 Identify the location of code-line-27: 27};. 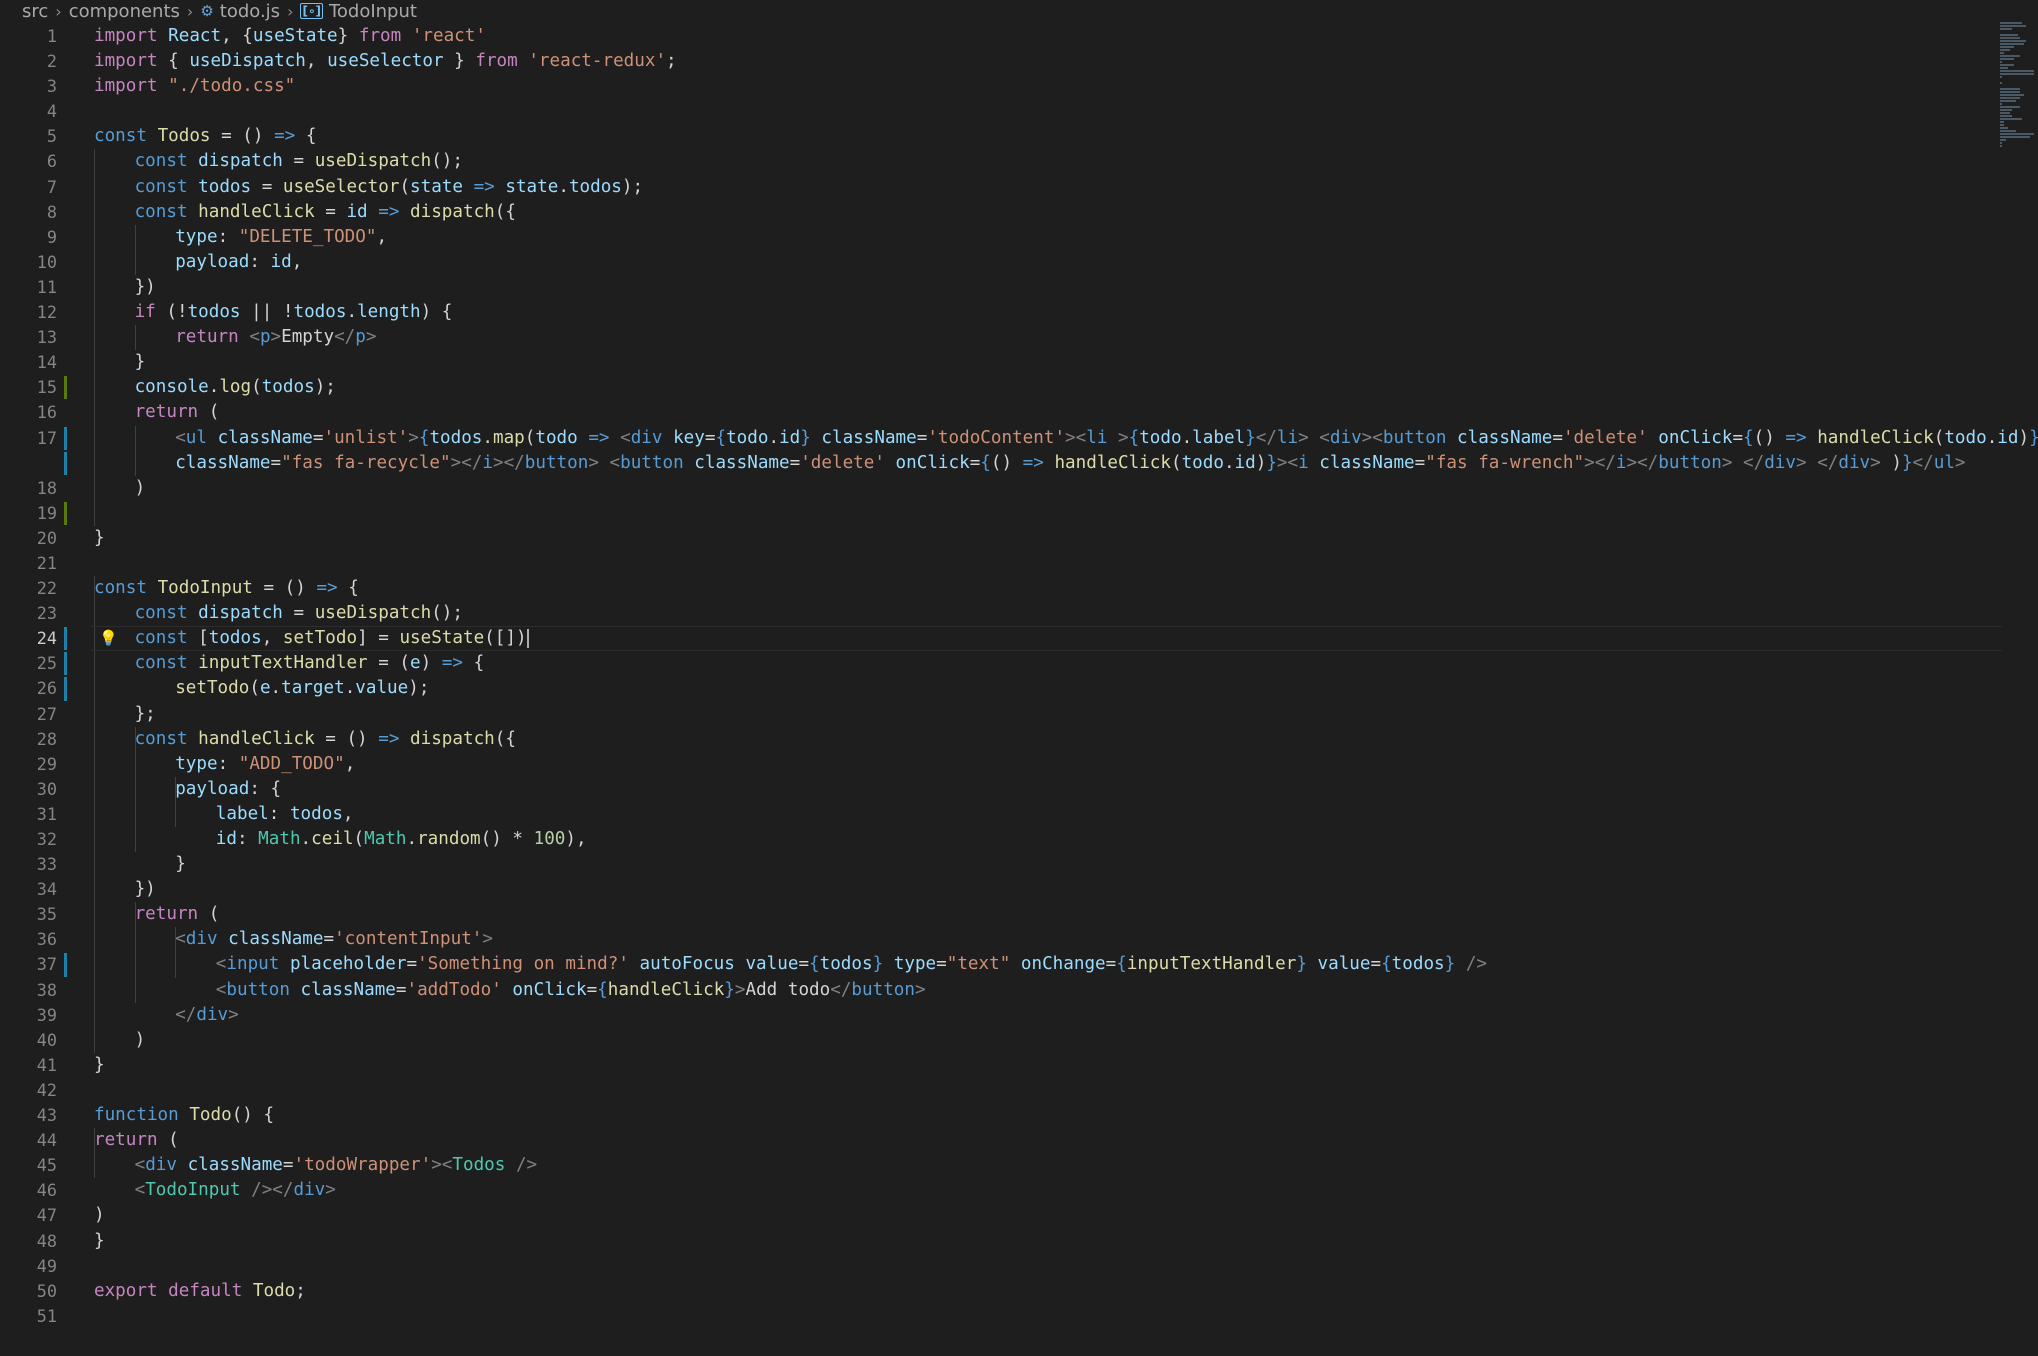
(1019, 714).